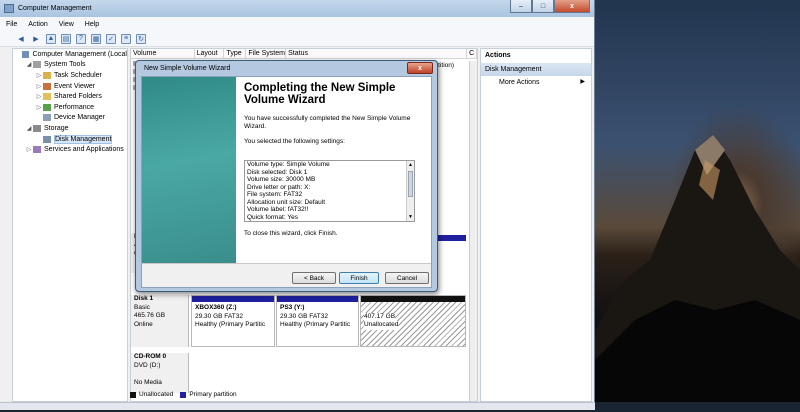 Image resolution: width=800 pixels, height=412 pixels. I want to click on column-status: Status, so click(377, 53).